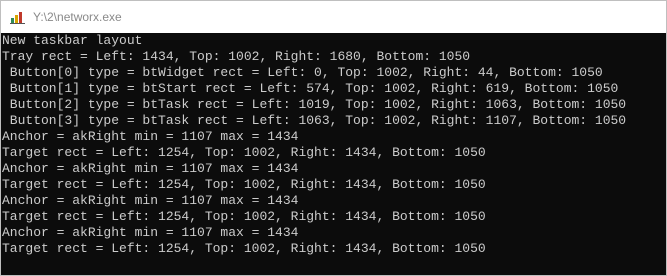  What do you see at coordinates (333, 17) in the screenshot?
I see `title-bar: Y:\2\networx.exe` at bounding box center [333, 17].